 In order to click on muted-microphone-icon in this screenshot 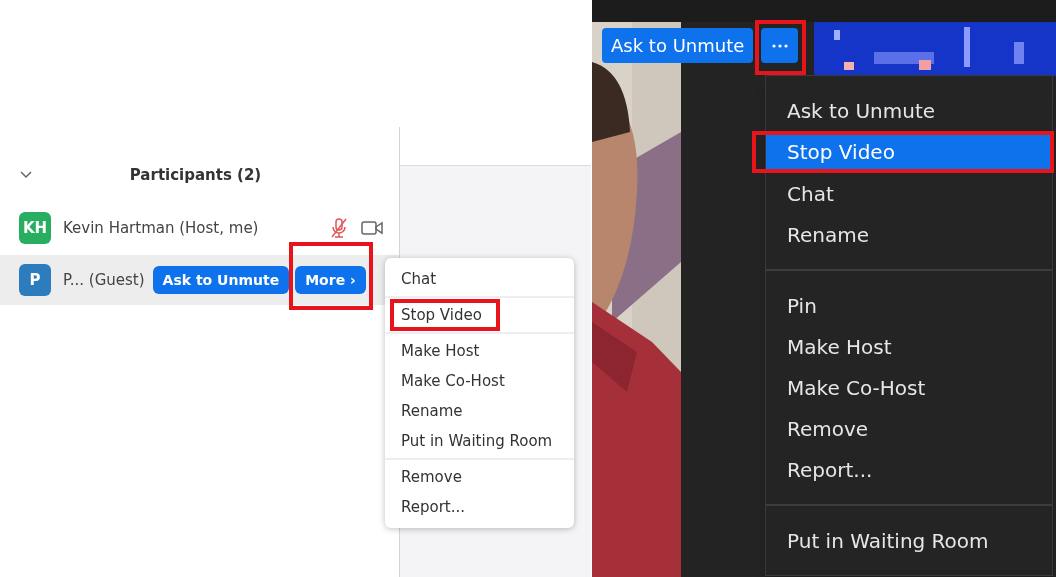, I will do `click(339, 228)`.